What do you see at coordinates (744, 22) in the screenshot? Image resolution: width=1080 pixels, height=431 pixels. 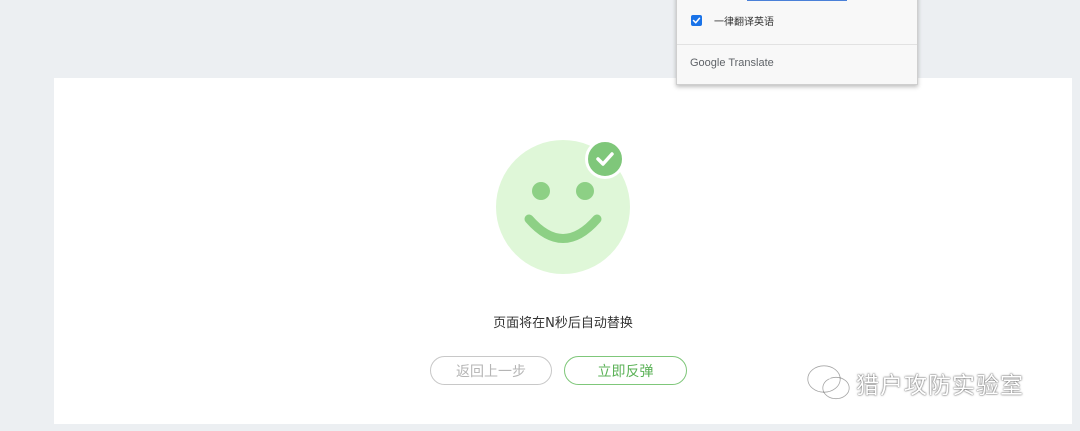 I see `always-translate-label: 一律翻译英语` at bounding box center [744, 22].